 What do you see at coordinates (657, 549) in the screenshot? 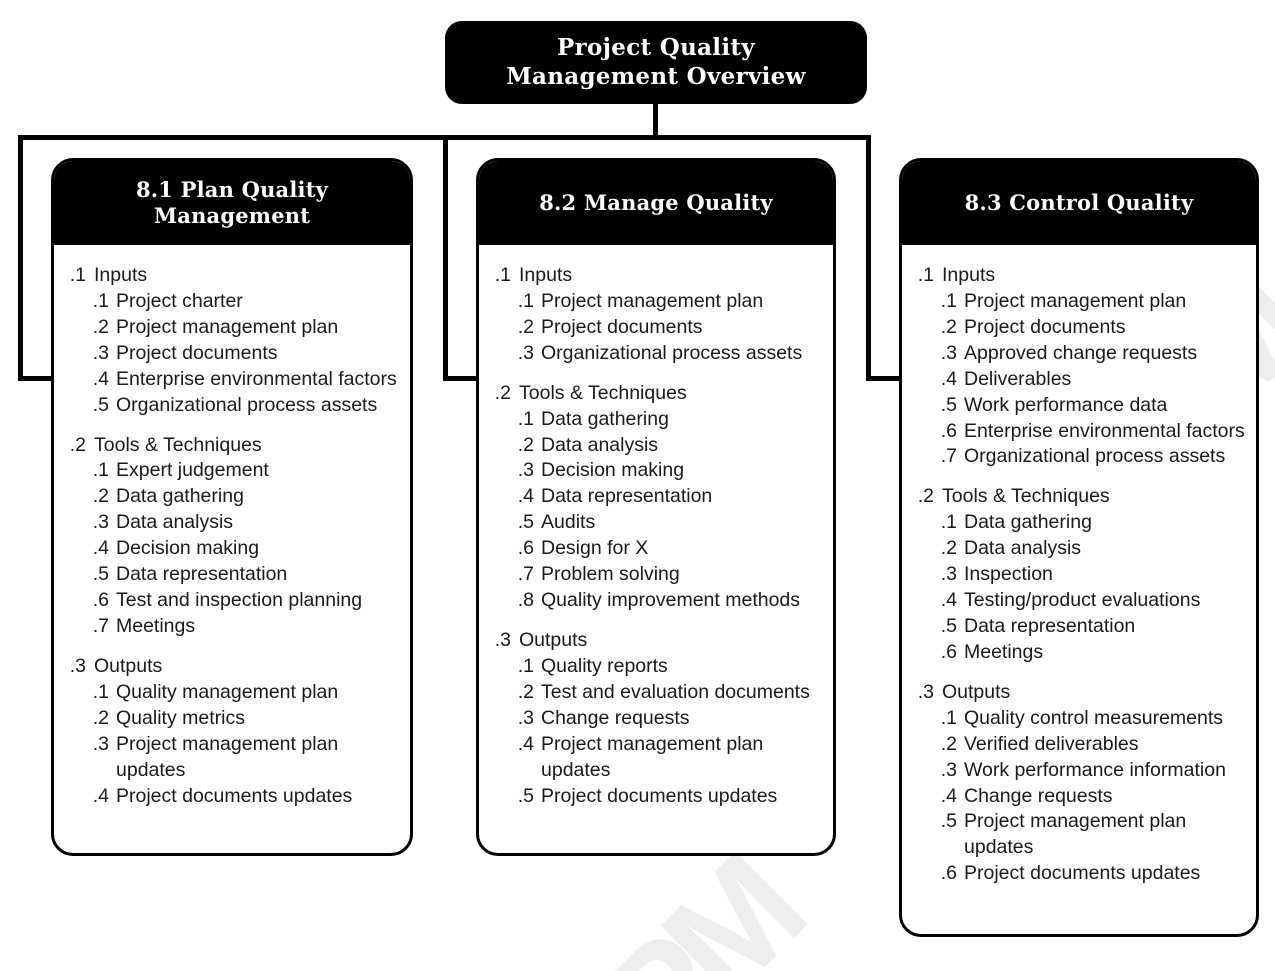
I see `list-item: .6 Design for X` at bounding box center [657, 549].